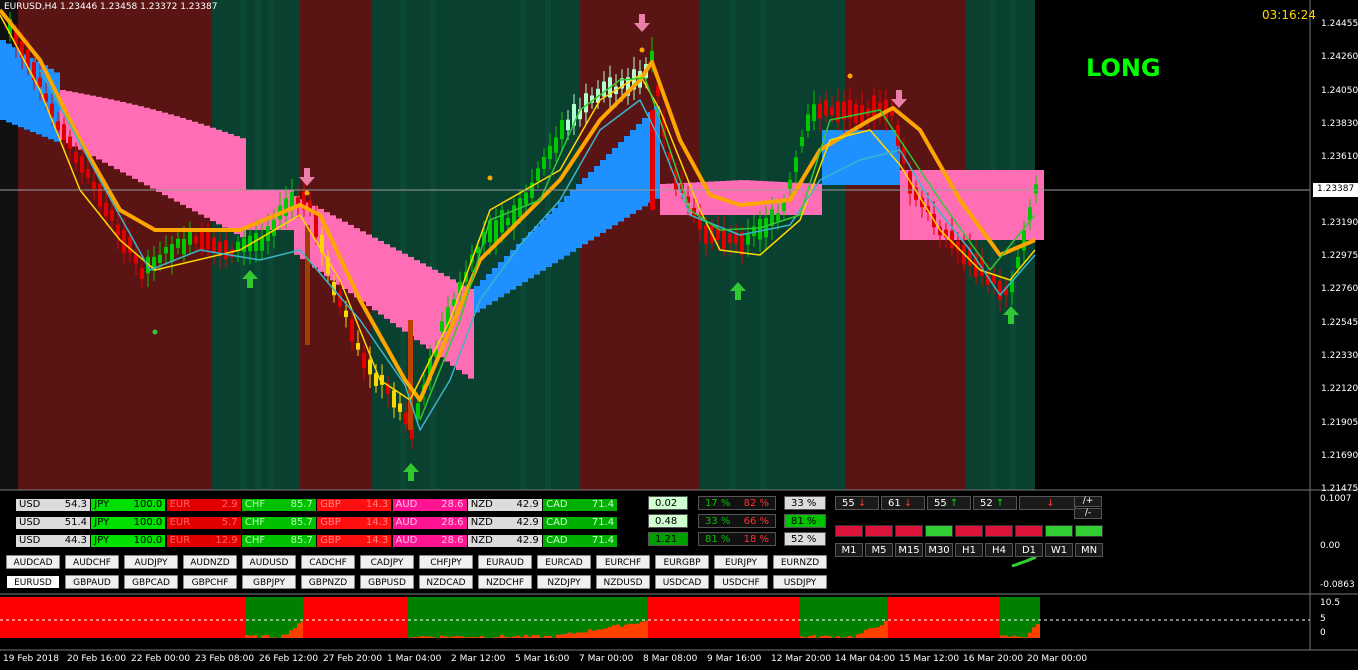 The image size is (1358, 670). Describe the element at coordinates (387, 582) in the screenshot. I see `pair-button-gbpusd: GBPUSD` at that location.